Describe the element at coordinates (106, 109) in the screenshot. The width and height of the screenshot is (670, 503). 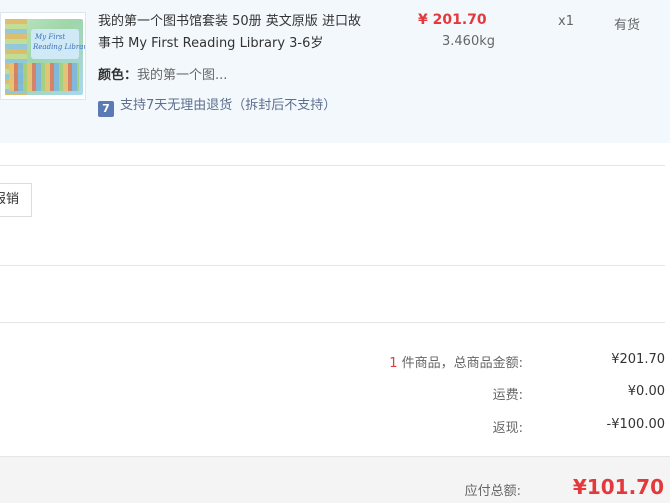
I see `seven-day-return-icon: 7` at that location.